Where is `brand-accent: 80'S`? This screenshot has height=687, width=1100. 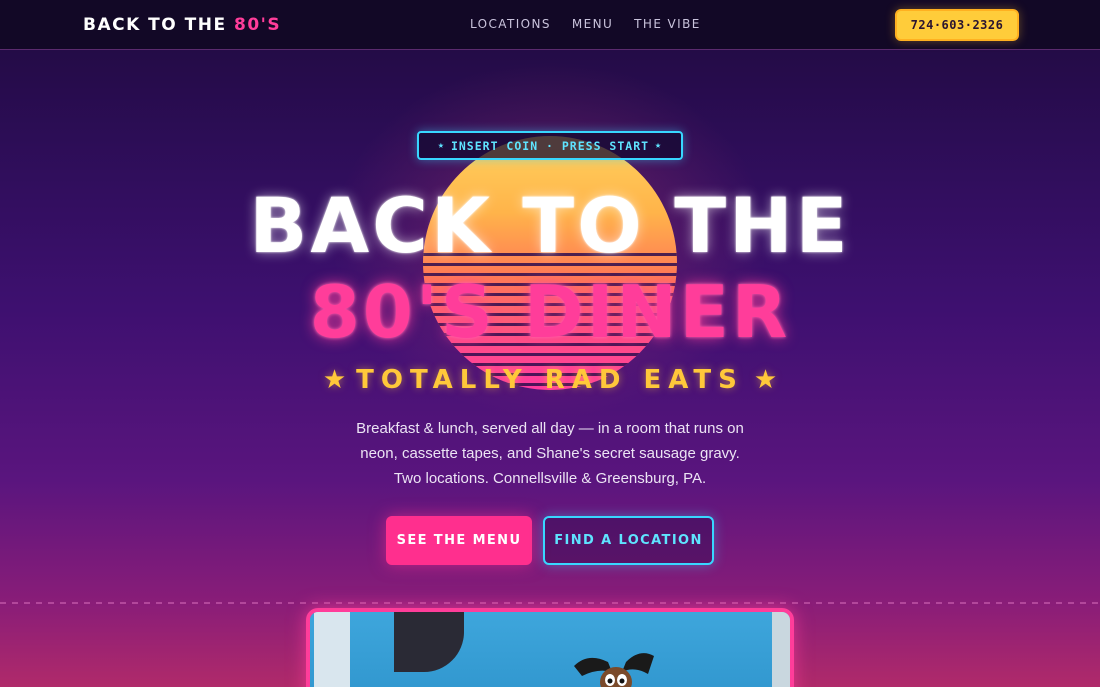
brand-accent: 80'S is located at coordinates (258, 25).